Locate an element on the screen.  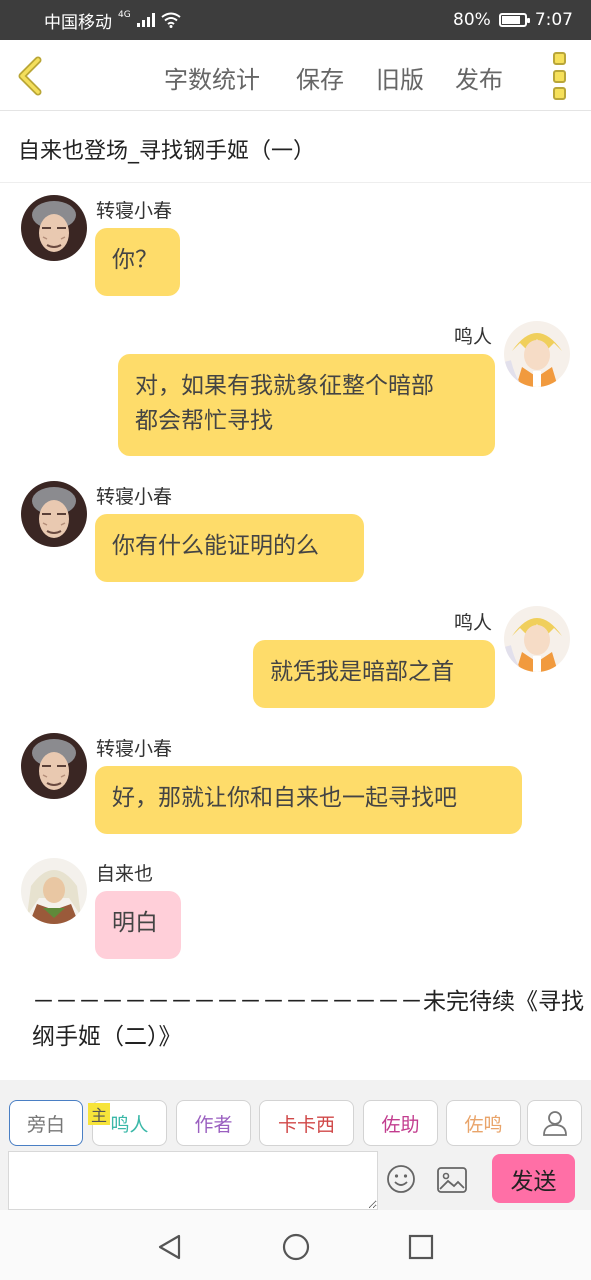
role-label: 佐助 is located at coordinates (400, 1124).